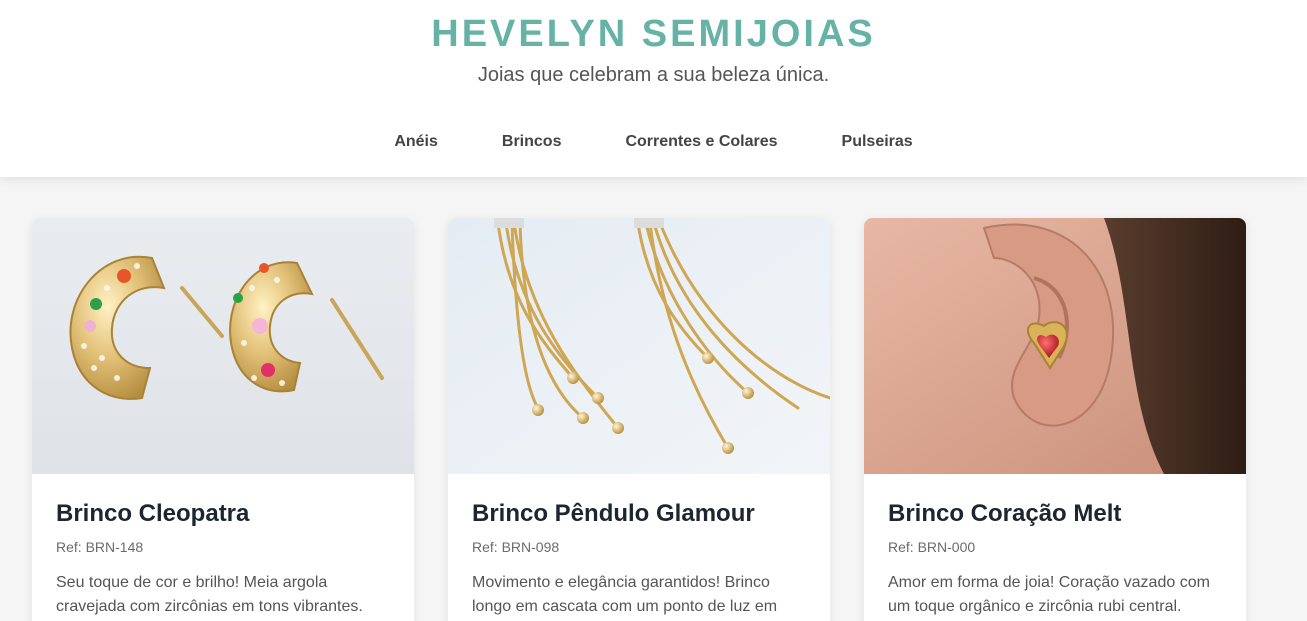 The height and width of the screenshot is (621, 1307). Describe the element at coordinates (532, 142) in the screenshot. I see `nav-item-brincos: Brincos` at that location.